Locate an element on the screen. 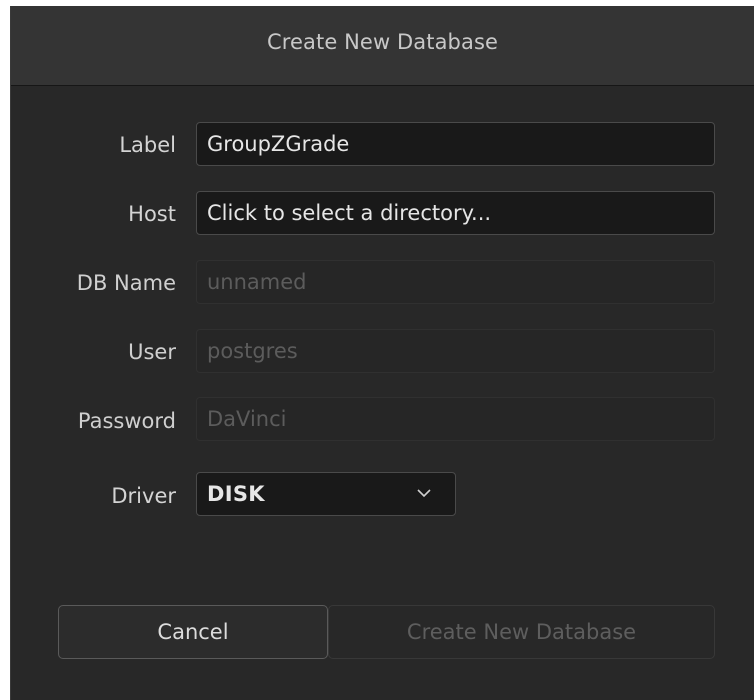 Image resolution: width=754 pixels, height=700 pixels. user-input: postgres is located at coordinates (455, 351).